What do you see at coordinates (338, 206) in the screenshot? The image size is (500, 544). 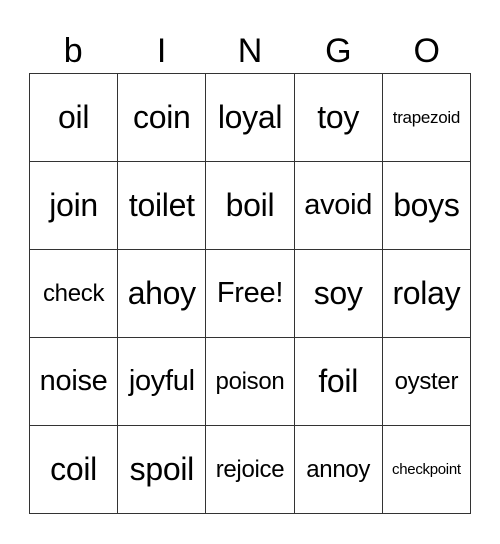 I see `bingo-cell: avoid` at bounding box center [338, 206].